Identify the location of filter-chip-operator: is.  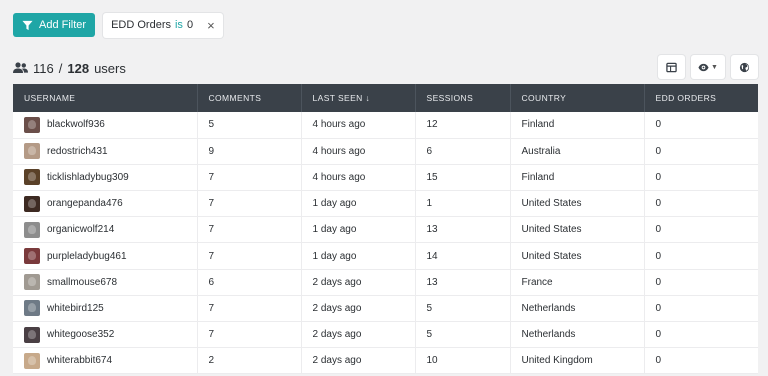
(178, 25).